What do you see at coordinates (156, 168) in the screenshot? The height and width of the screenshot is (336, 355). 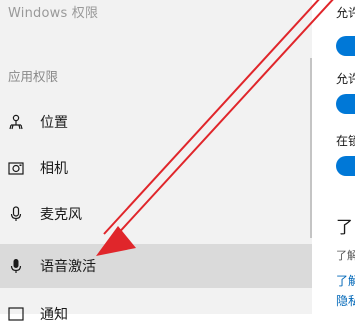 I see `sidebar-item-camera: 相机` at bounding box center [156, 168].